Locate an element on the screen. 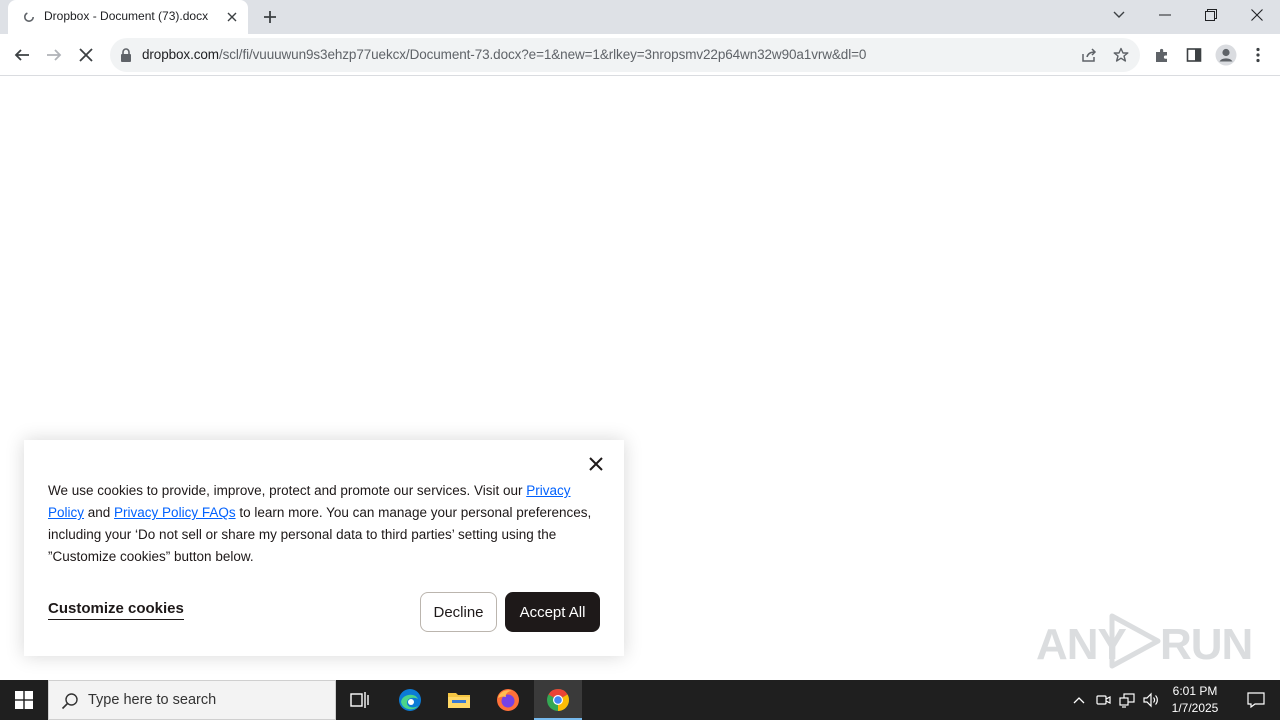 The width and height of the screenshot is (1280, 720). windows-logo-icon is located at coordinates (24, 700).